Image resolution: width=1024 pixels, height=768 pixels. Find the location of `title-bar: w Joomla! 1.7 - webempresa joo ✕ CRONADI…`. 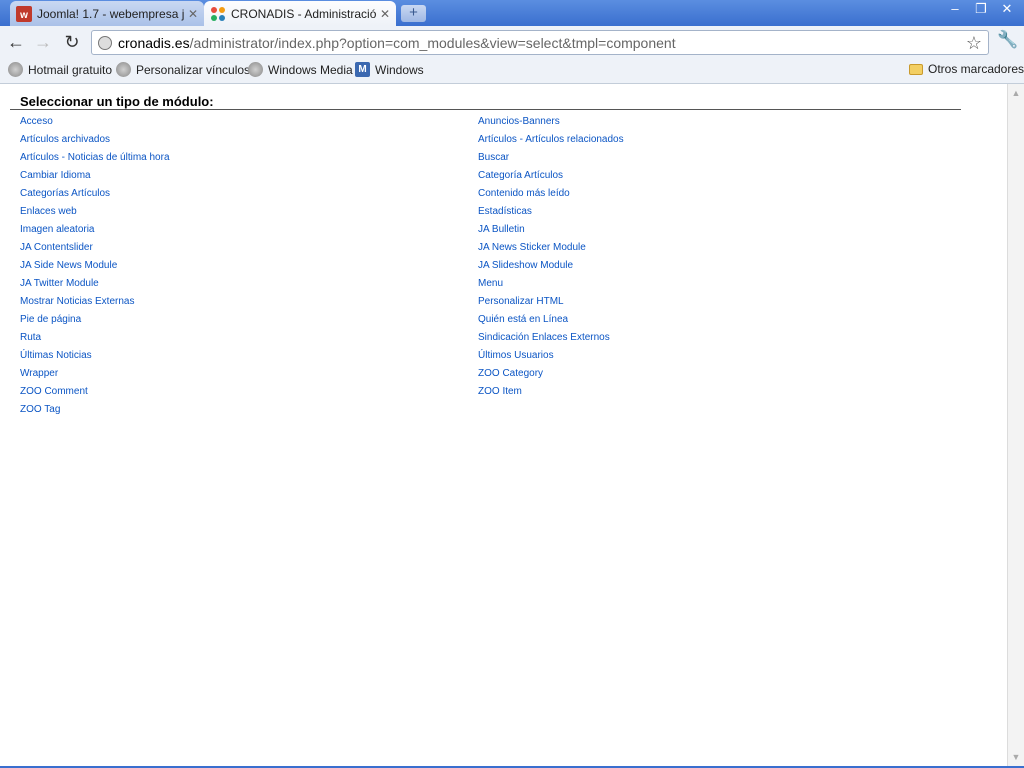

title-bar: w Joomla! 1.7 - webempresa joo ✕ CRONADI… is located at coordinates (512, 13).